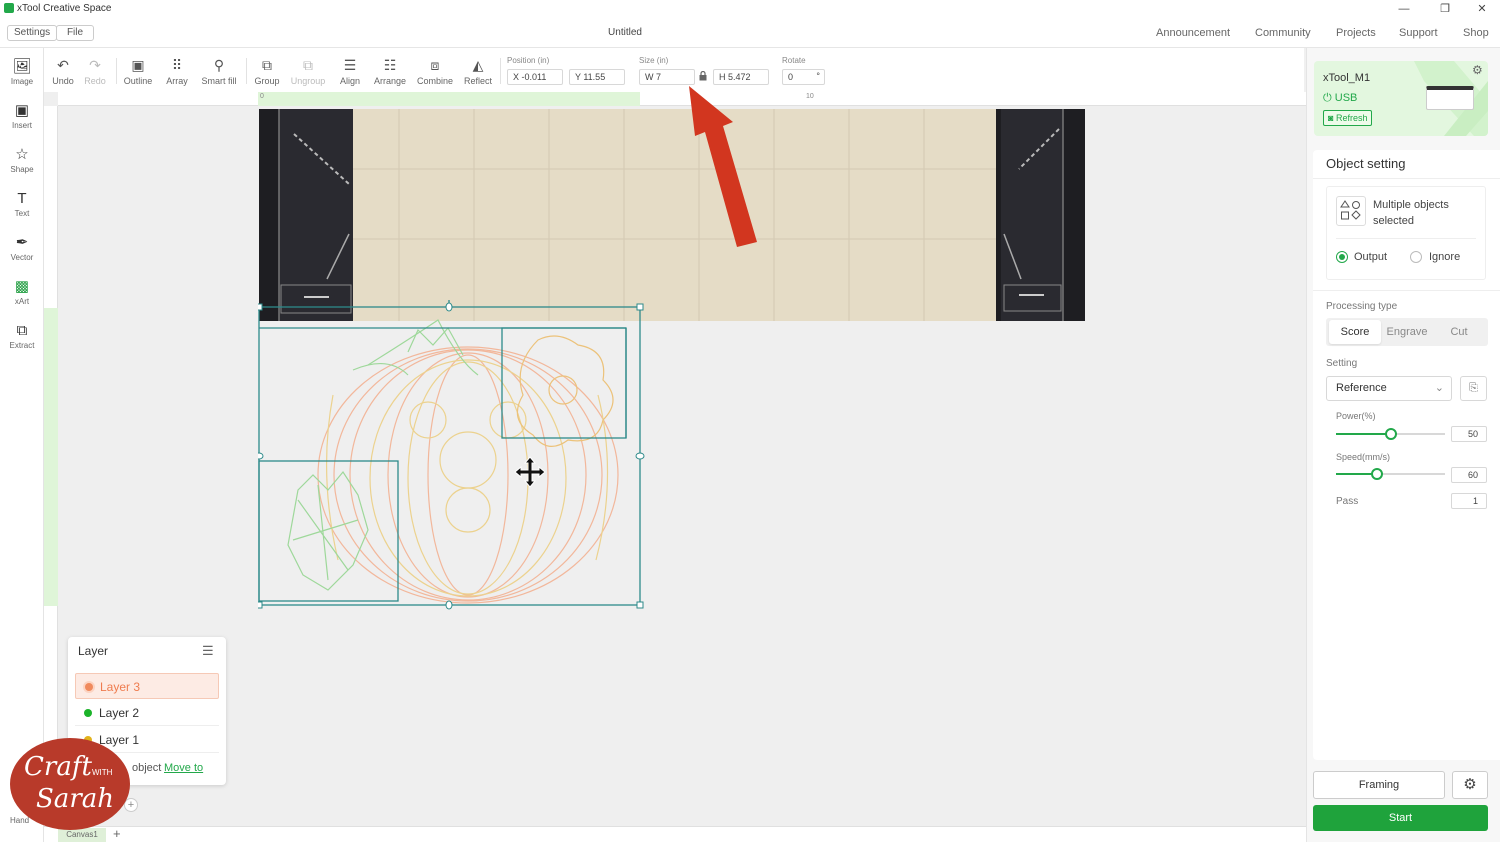  Describe the element at coordinates (1407, 332) in the screenshot. I see `tab-engrave: Engrave` at that location.